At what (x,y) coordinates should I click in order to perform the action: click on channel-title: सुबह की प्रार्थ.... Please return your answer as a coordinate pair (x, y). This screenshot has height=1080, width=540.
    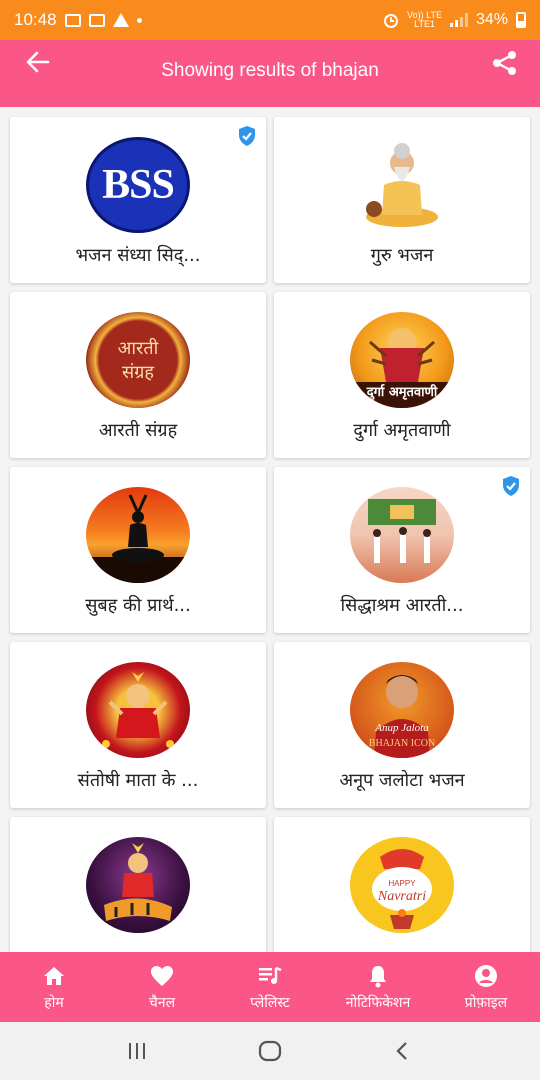
    Looking at the image, I should click on (138, 605).